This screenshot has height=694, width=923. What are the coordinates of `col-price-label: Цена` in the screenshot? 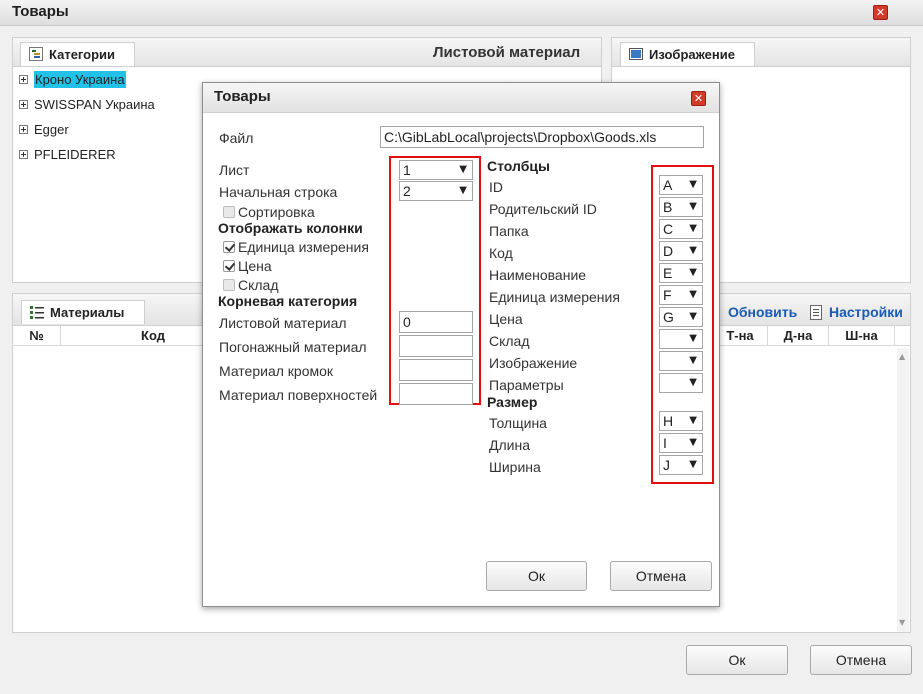 It's located at (506, 319).